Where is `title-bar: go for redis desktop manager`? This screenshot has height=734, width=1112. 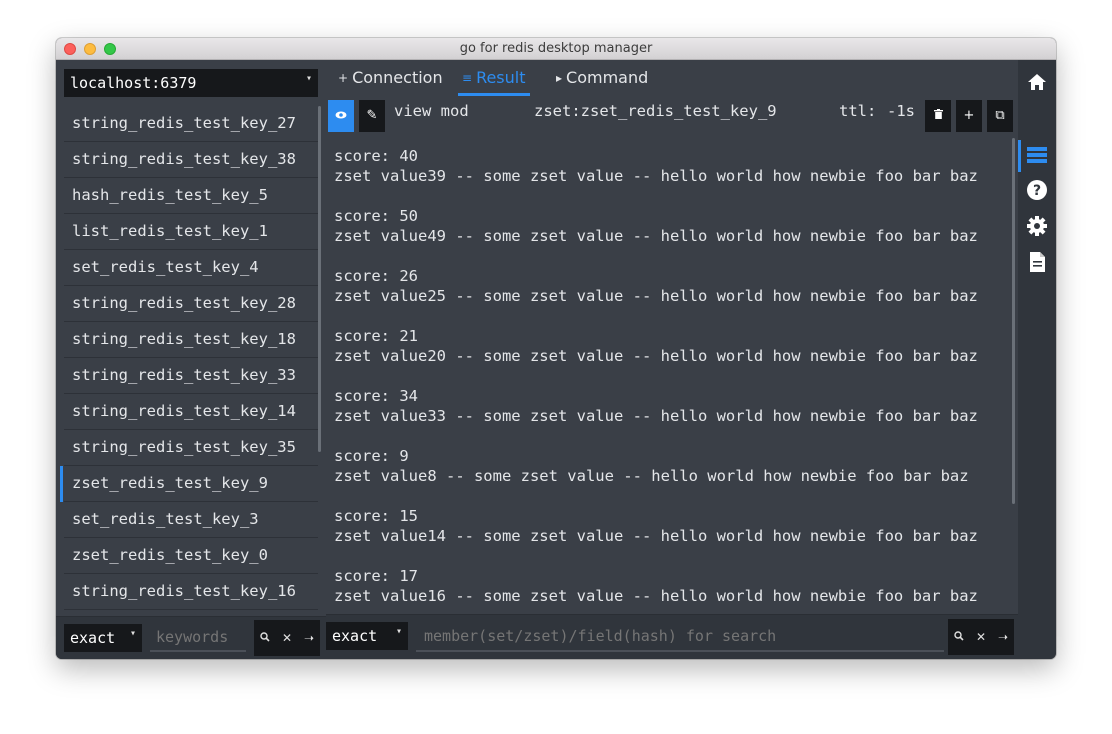
title-bar: go for redis desktop manager is located at coordinates (556, 49).